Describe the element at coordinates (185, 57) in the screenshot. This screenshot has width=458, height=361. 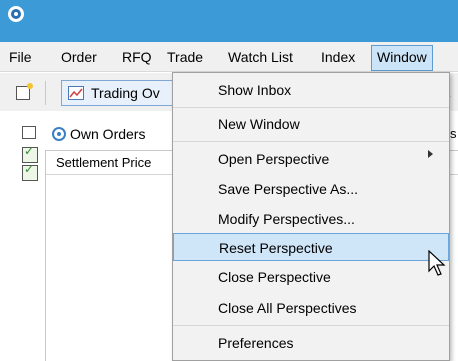
I see `menu-trade: Trade` at that location.